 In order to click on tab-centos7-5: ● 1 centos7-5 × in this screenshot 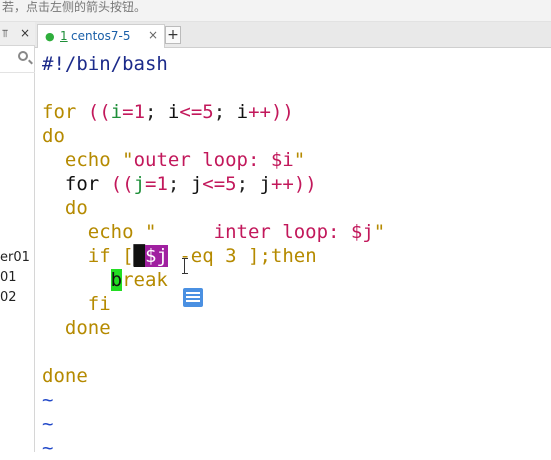, I will do `click(101, 36)`.